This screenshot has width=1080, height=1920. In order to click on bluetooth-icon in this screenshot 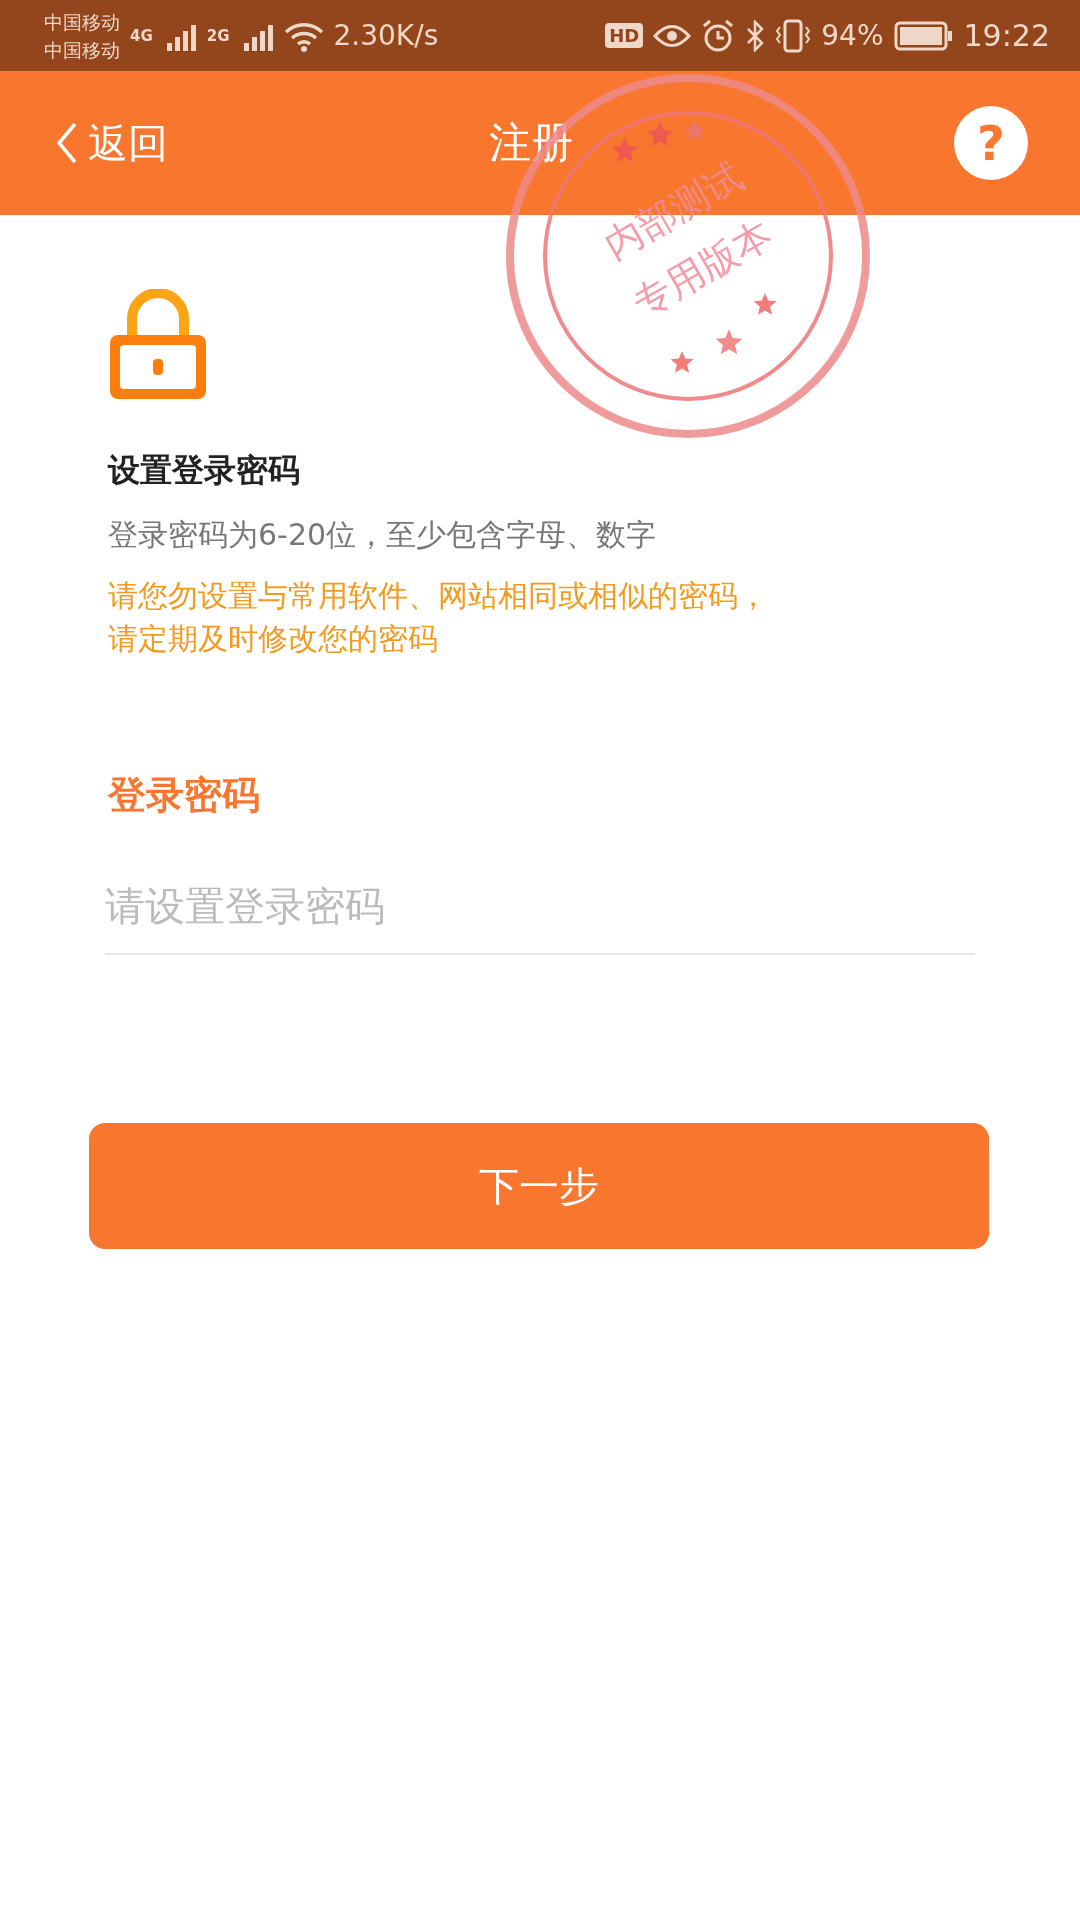, I will do `click(755, 35)`.